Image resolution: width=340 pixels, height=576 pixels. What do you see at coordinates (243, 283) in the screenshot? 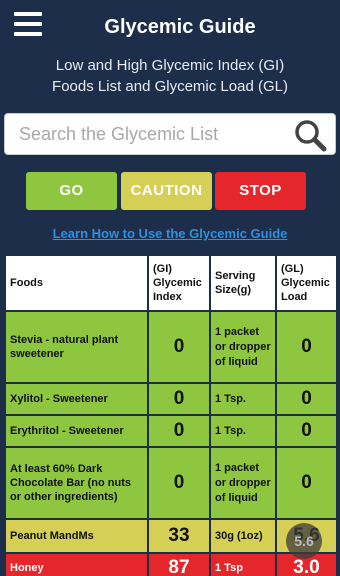
I see `header-serving: Serving Size(g)` at bounding box center [243, 283].